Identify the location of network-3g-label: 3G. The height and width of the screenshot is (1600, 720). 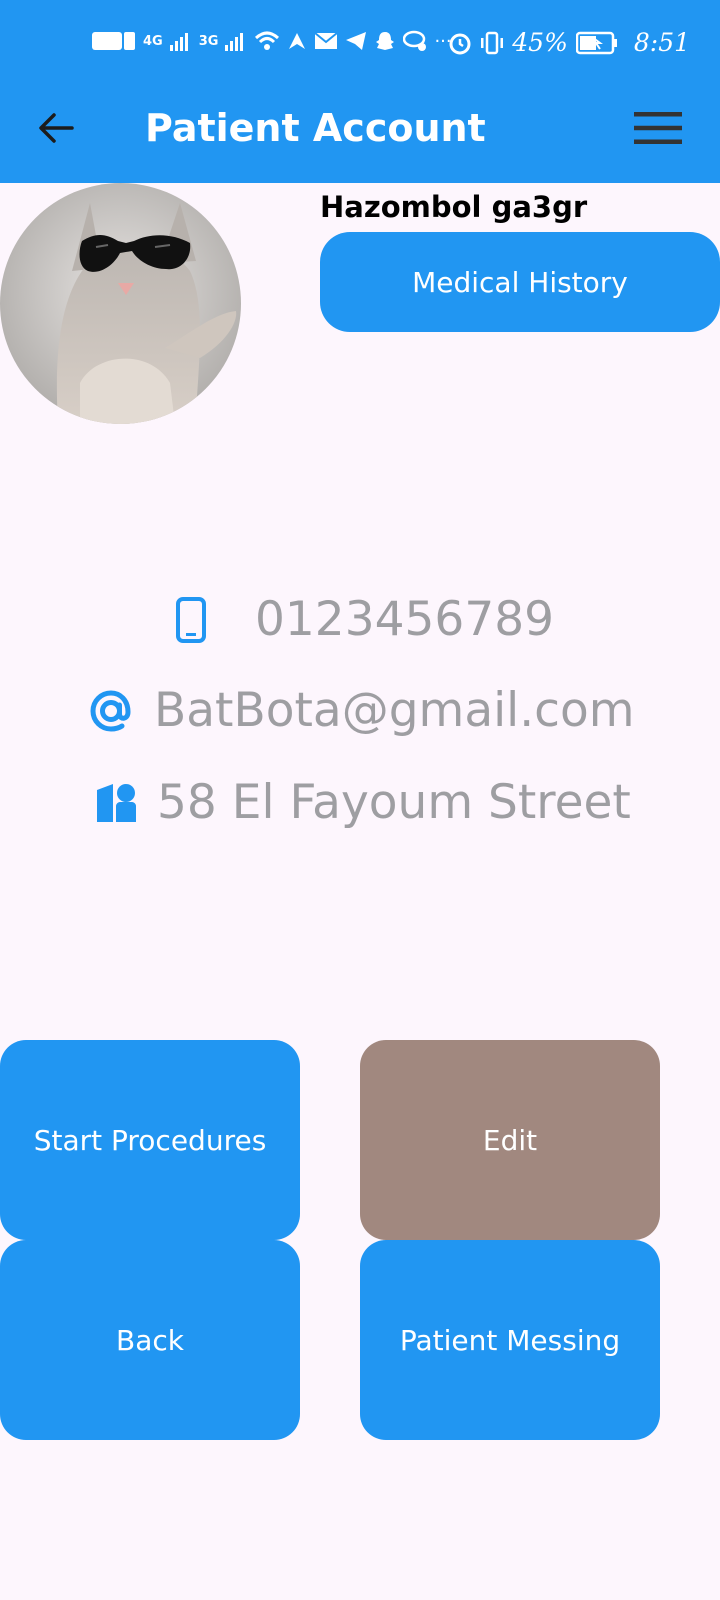
(208, 41).